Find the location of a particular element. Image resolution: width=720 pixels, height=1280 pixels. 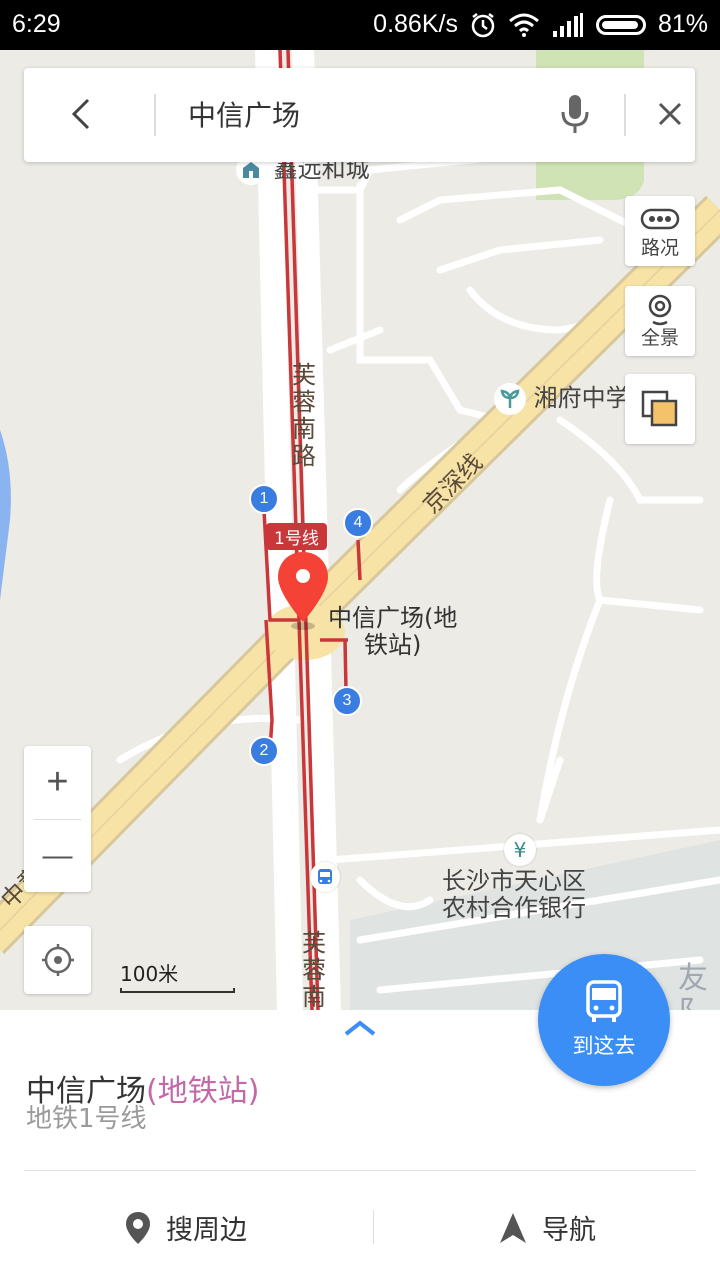

zoom-out-button: — is located at coordinates (57, 855).